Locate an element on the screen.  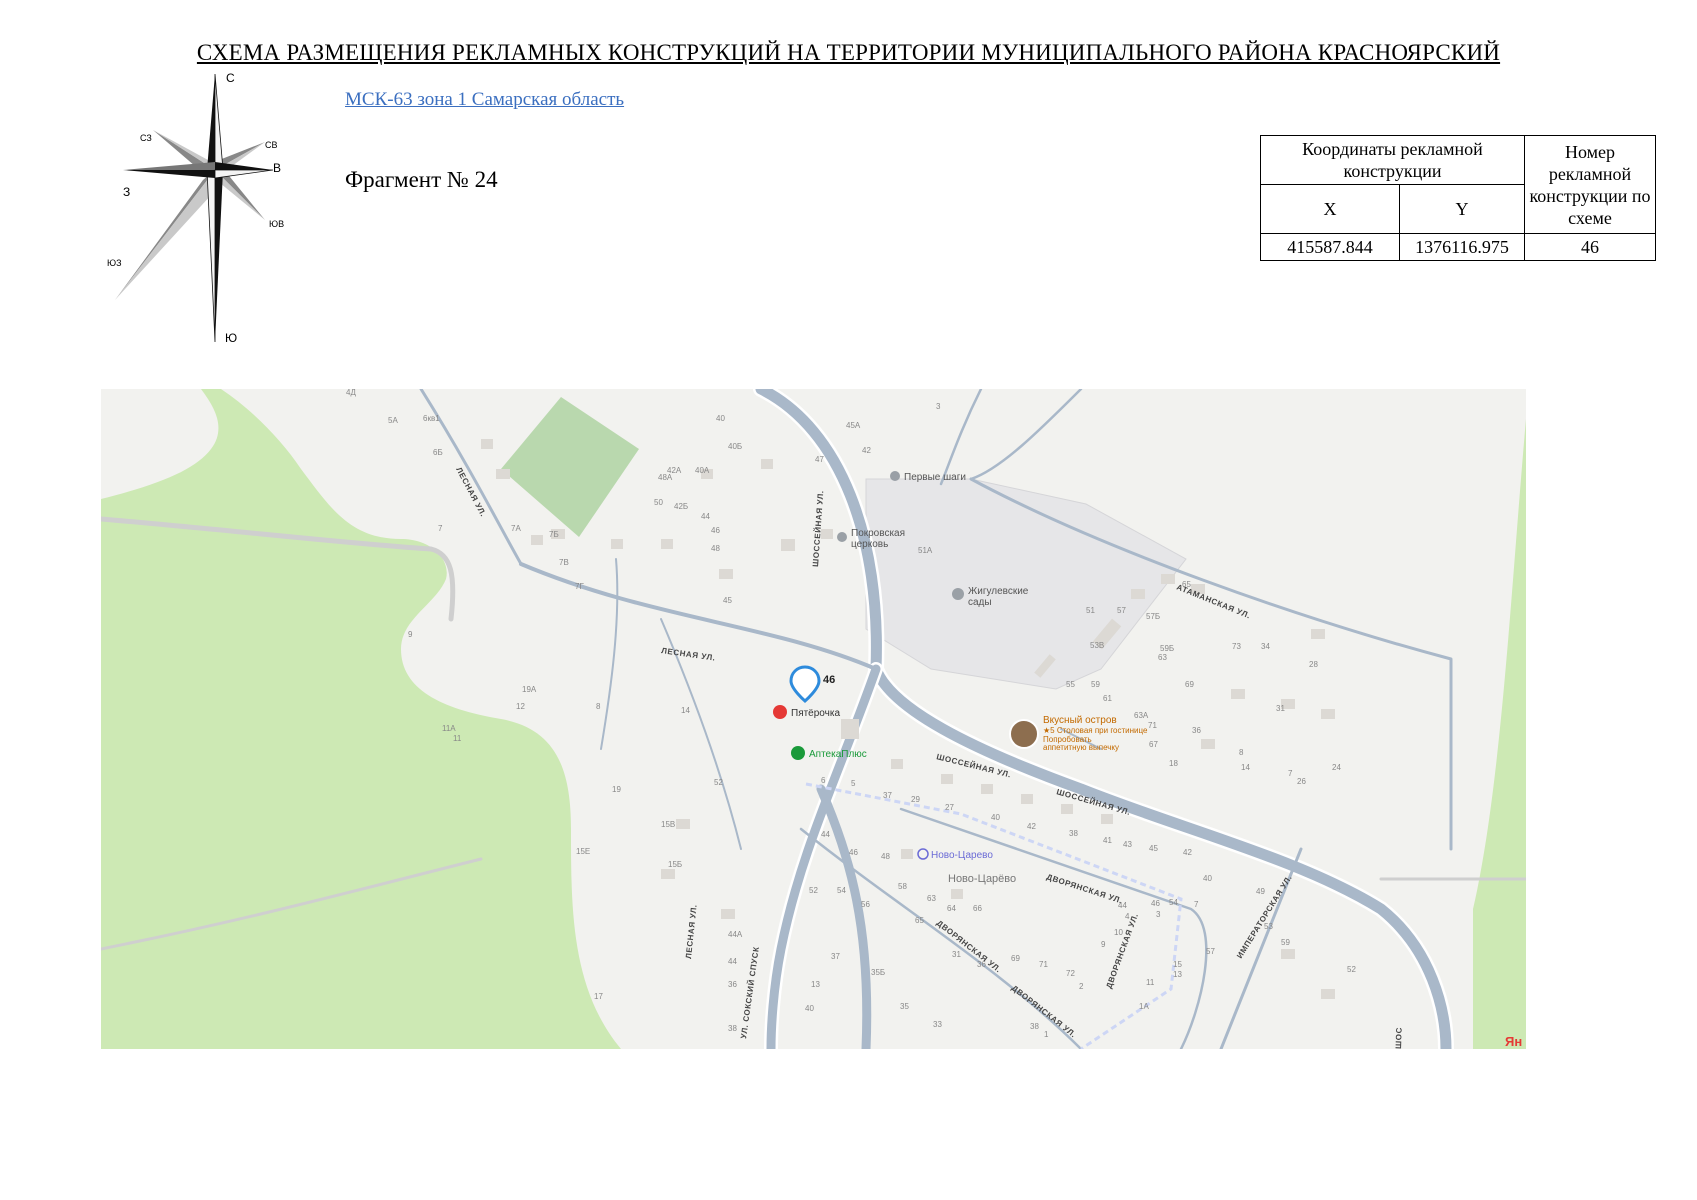
poi-apteka: АптекаПлюс is located at coordinates (829, 753).